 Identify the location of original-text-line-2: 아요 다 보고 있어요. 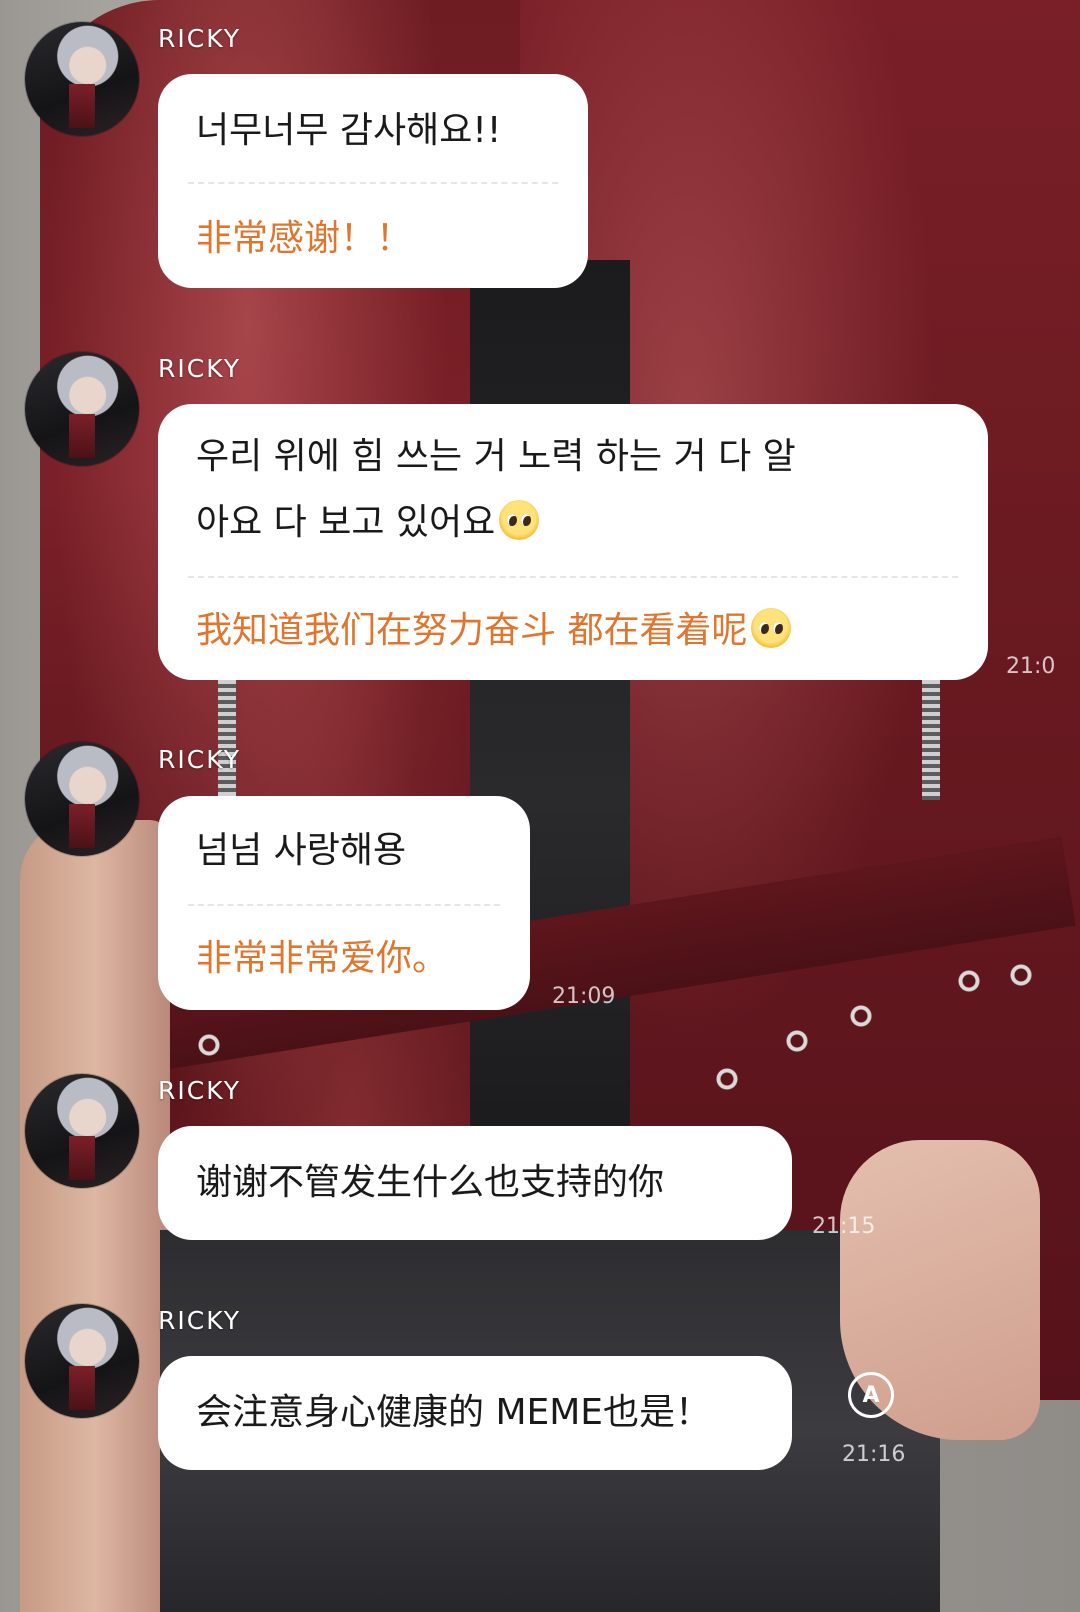
(368, 523).